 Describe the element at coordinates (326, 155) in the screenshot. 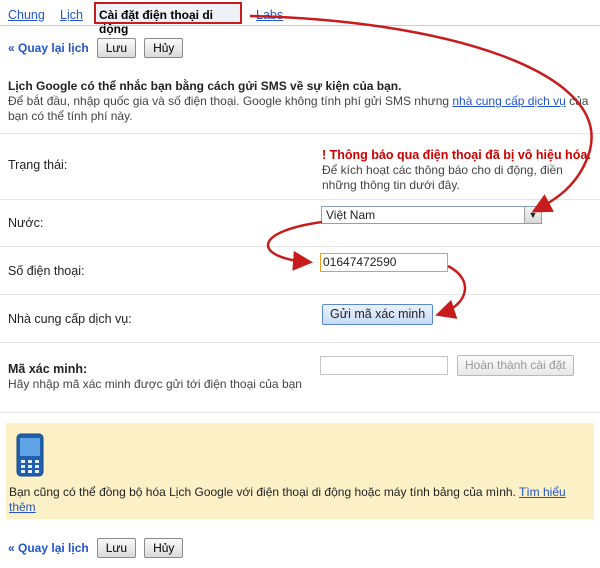

I see `exclamation-icon: !` at that location.